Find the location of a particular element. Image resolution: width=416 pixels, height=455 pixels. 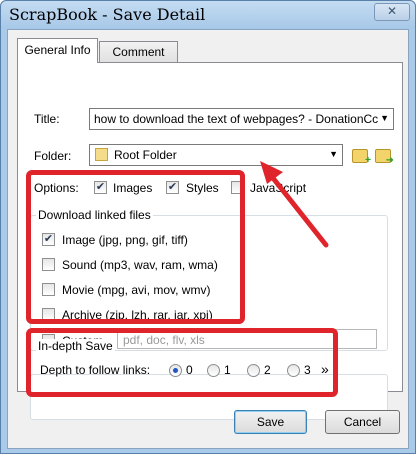

annotation-arrow-icon is located at coordinates (294, 204).